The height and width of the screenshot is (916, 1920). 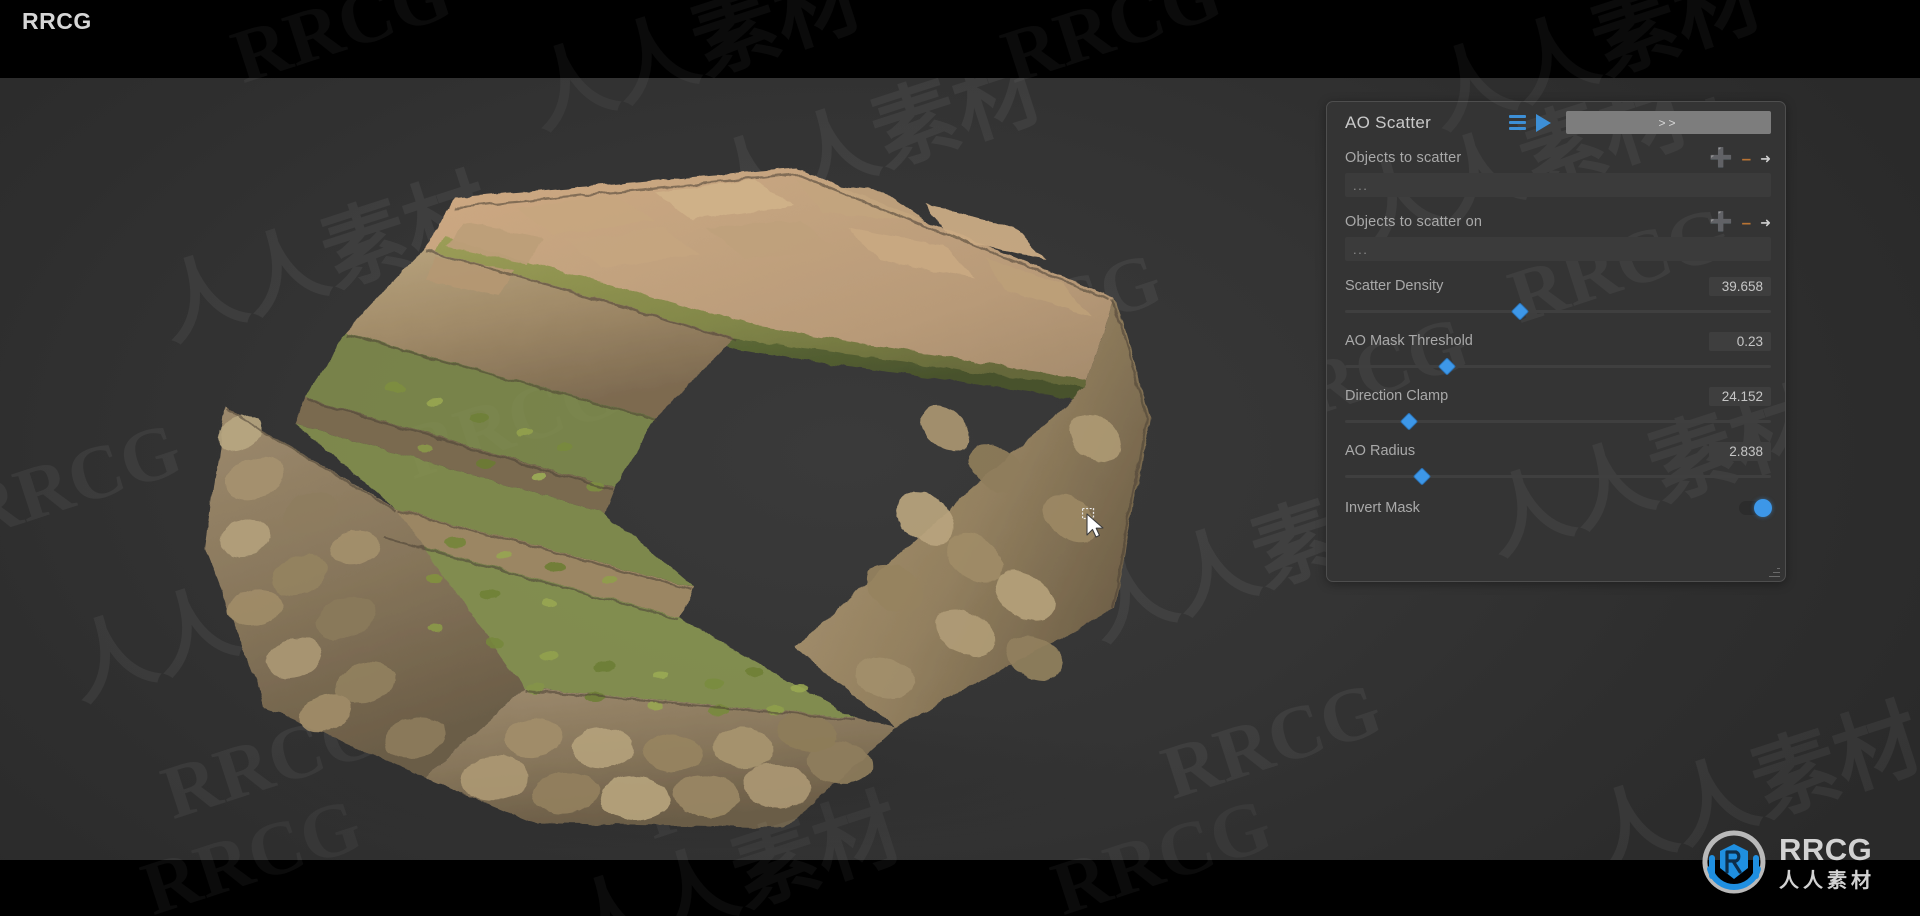 I want to click on play-icon, so click(x=1543, y=123).